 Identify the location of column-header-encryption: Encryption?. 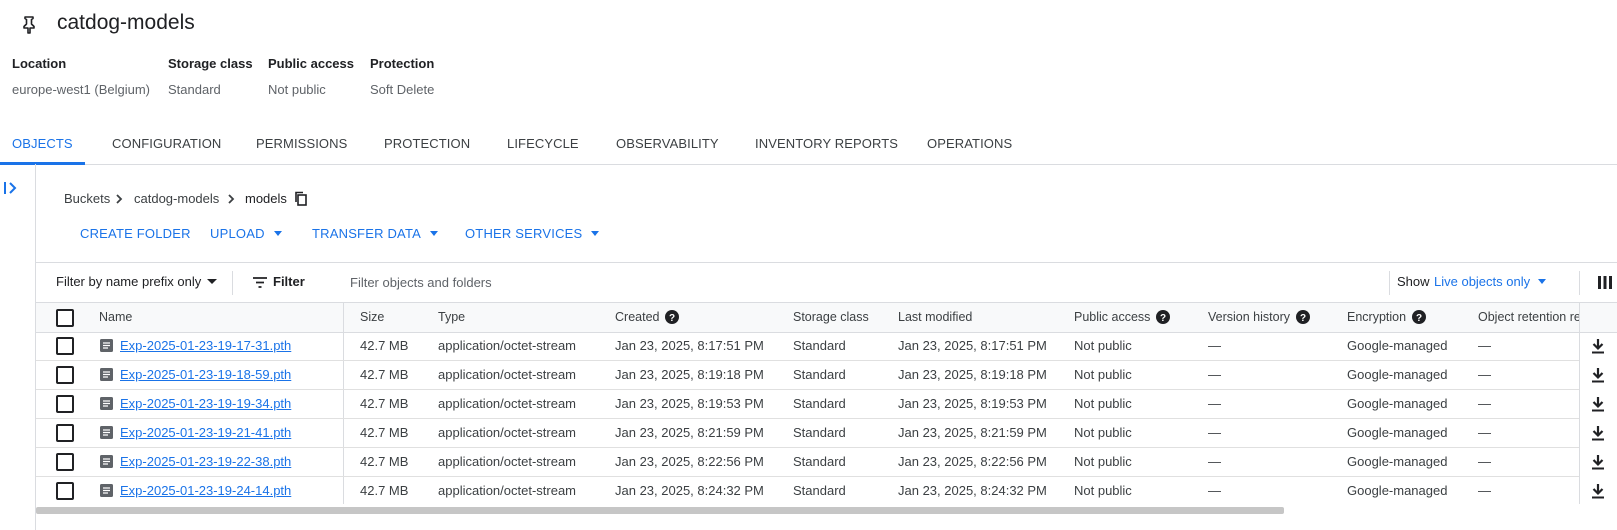
(1387, 317).